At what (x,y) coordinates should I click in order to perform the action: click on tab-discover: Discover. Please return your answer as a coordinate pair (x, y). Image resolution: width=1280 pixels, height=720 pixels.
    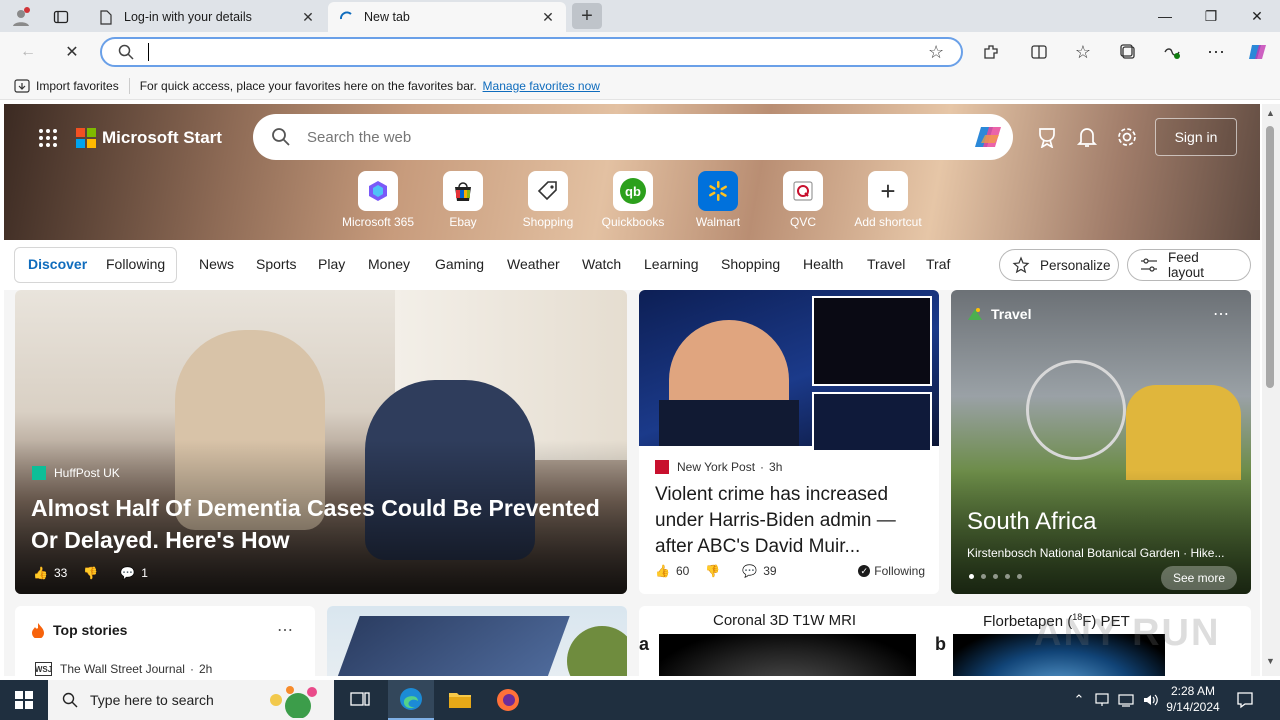
    Looking at the image, I should click on (57, 264).